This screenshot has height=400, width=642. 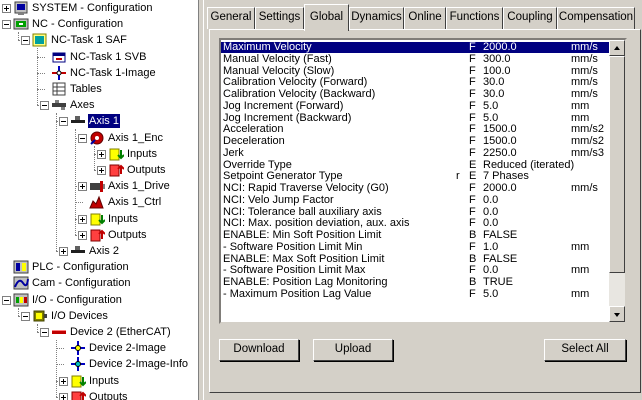 I want to click on parameter-value: Reduced (iterated), so click(x=529, y=164).